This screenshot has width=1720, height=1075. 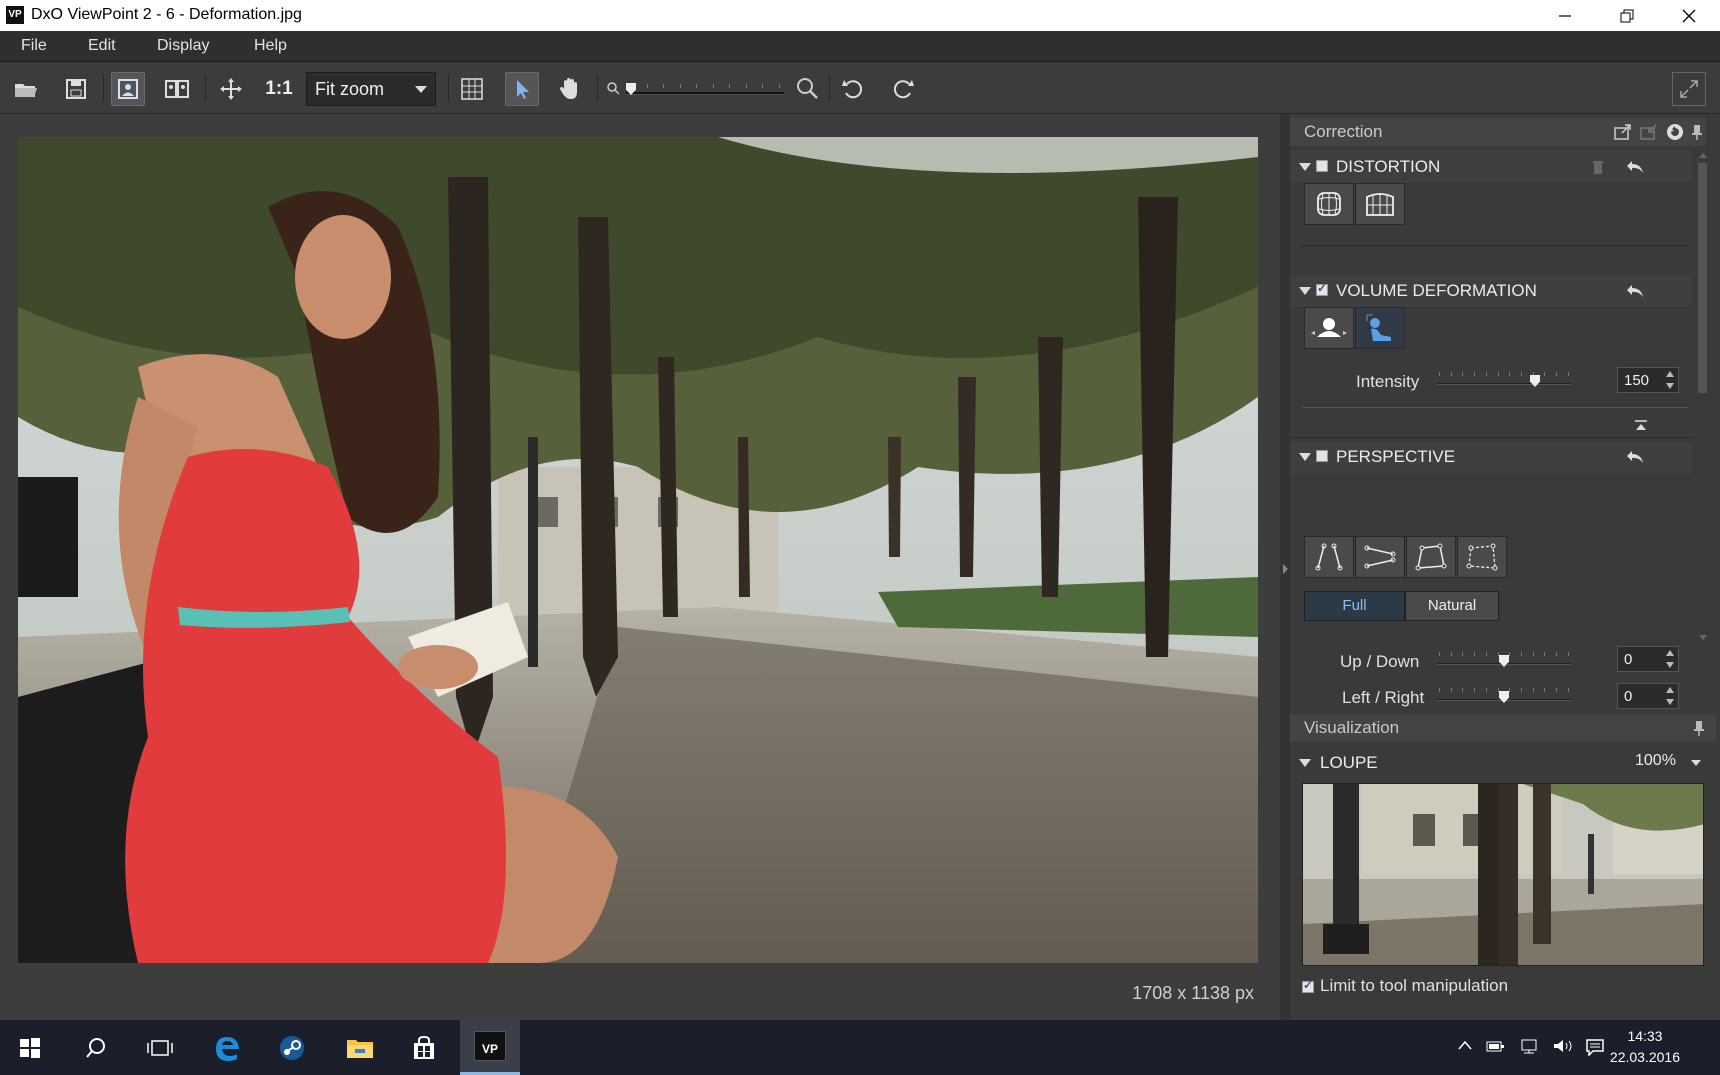 What do you see at coordinates (705, 89) in the screenshot?
I see `zoom-slider` at bounding box center [705, 89].